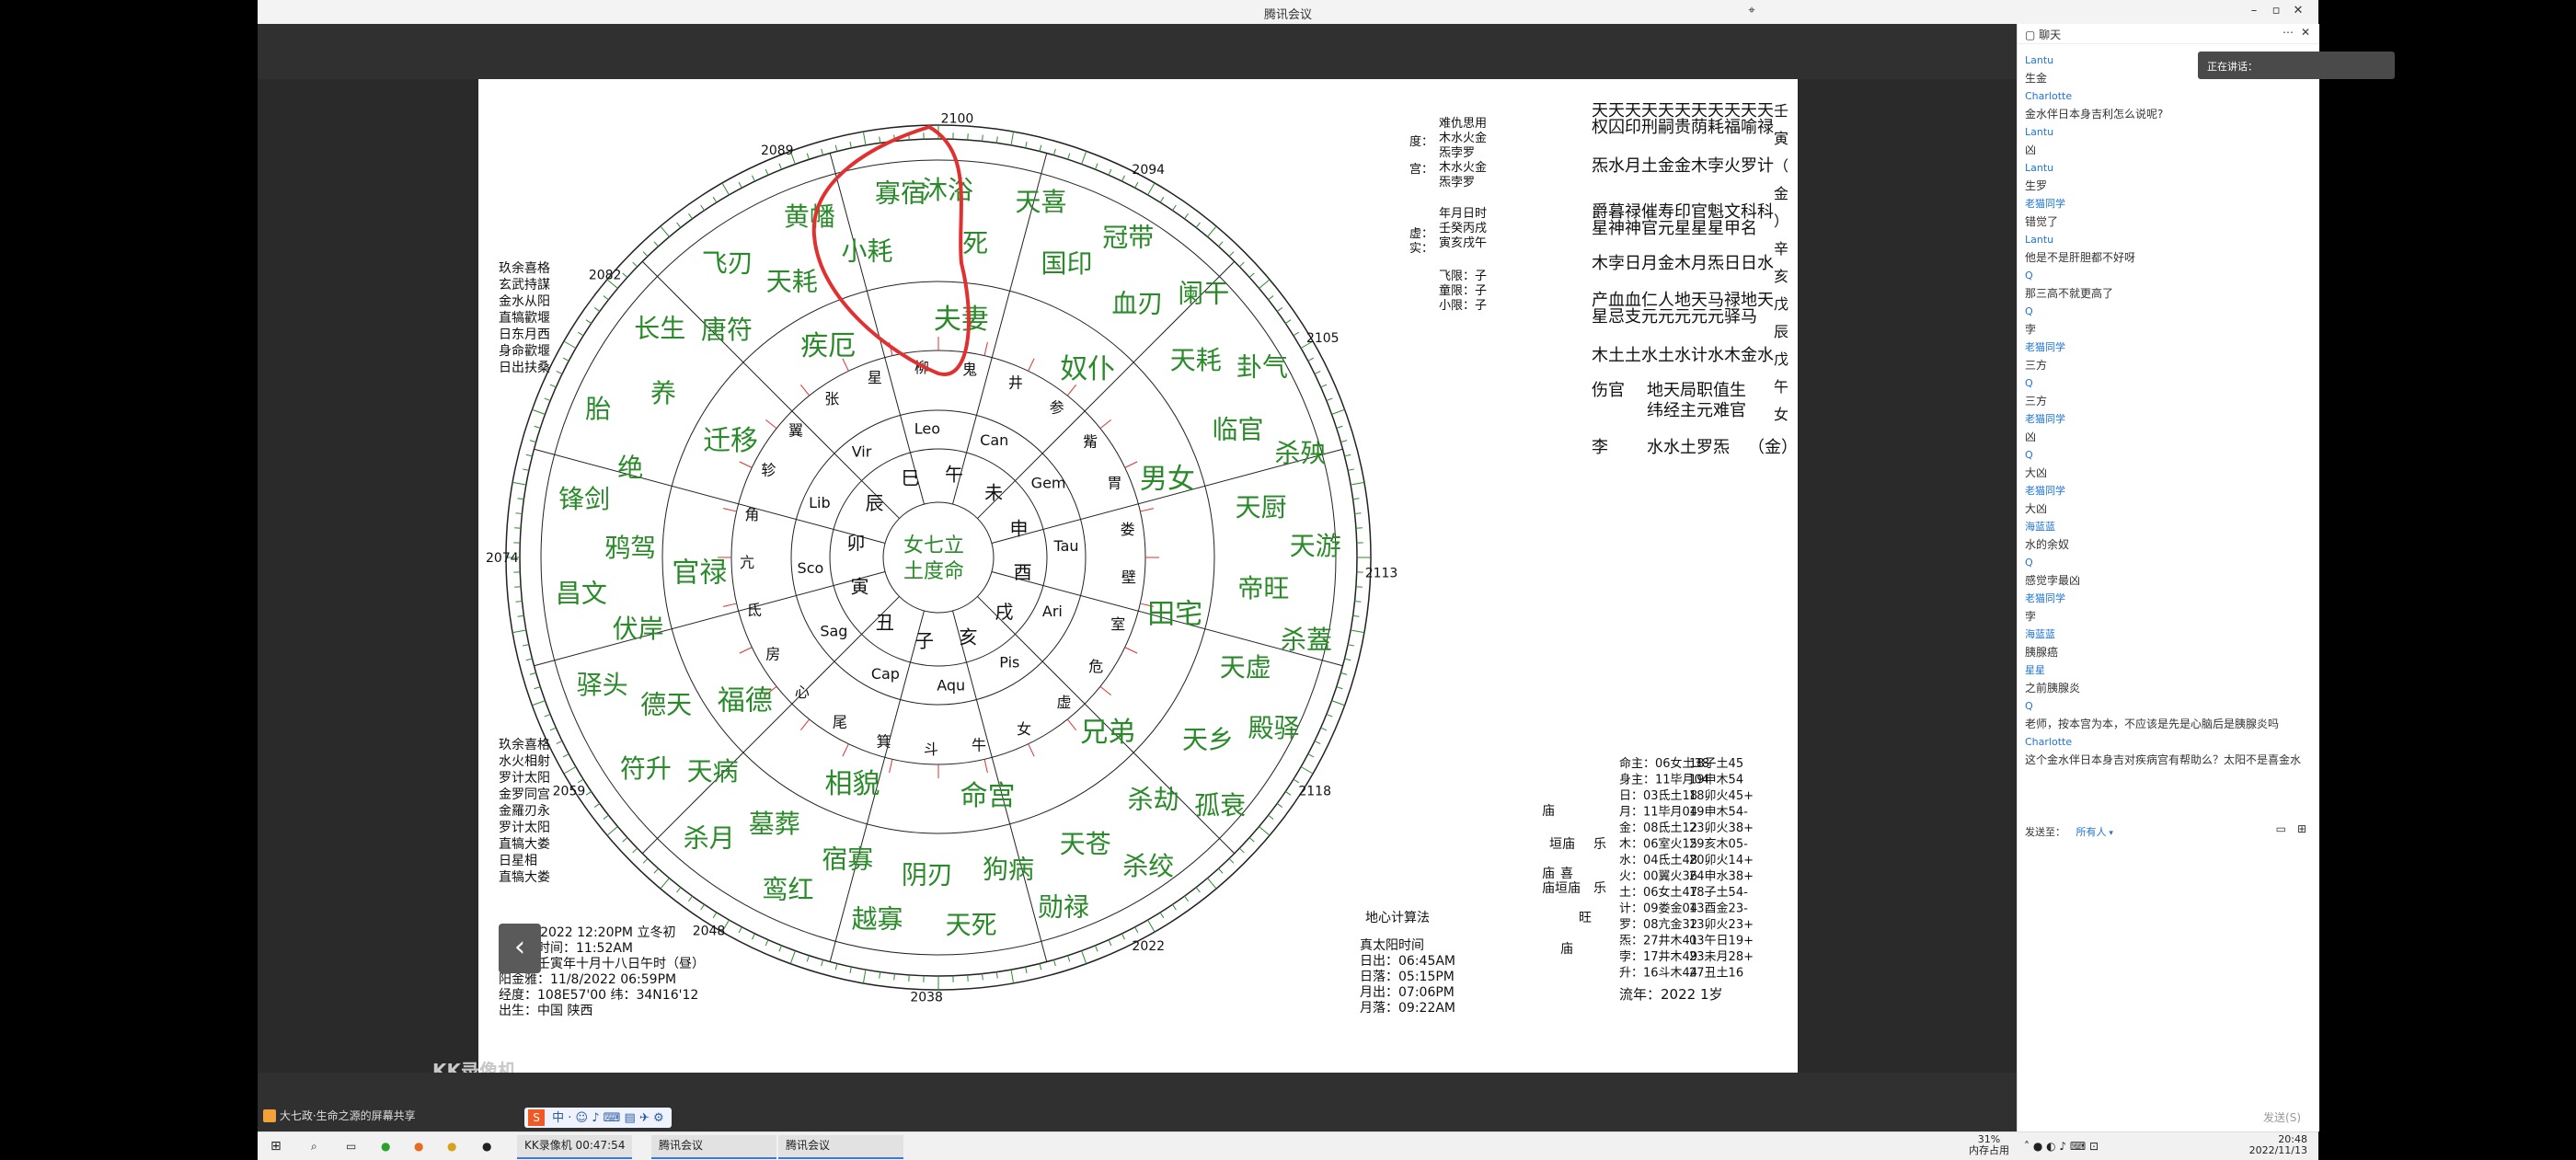 This screenshot has height=1160, width=2576. I want to click on branch-label: 午, so click(954, 474).